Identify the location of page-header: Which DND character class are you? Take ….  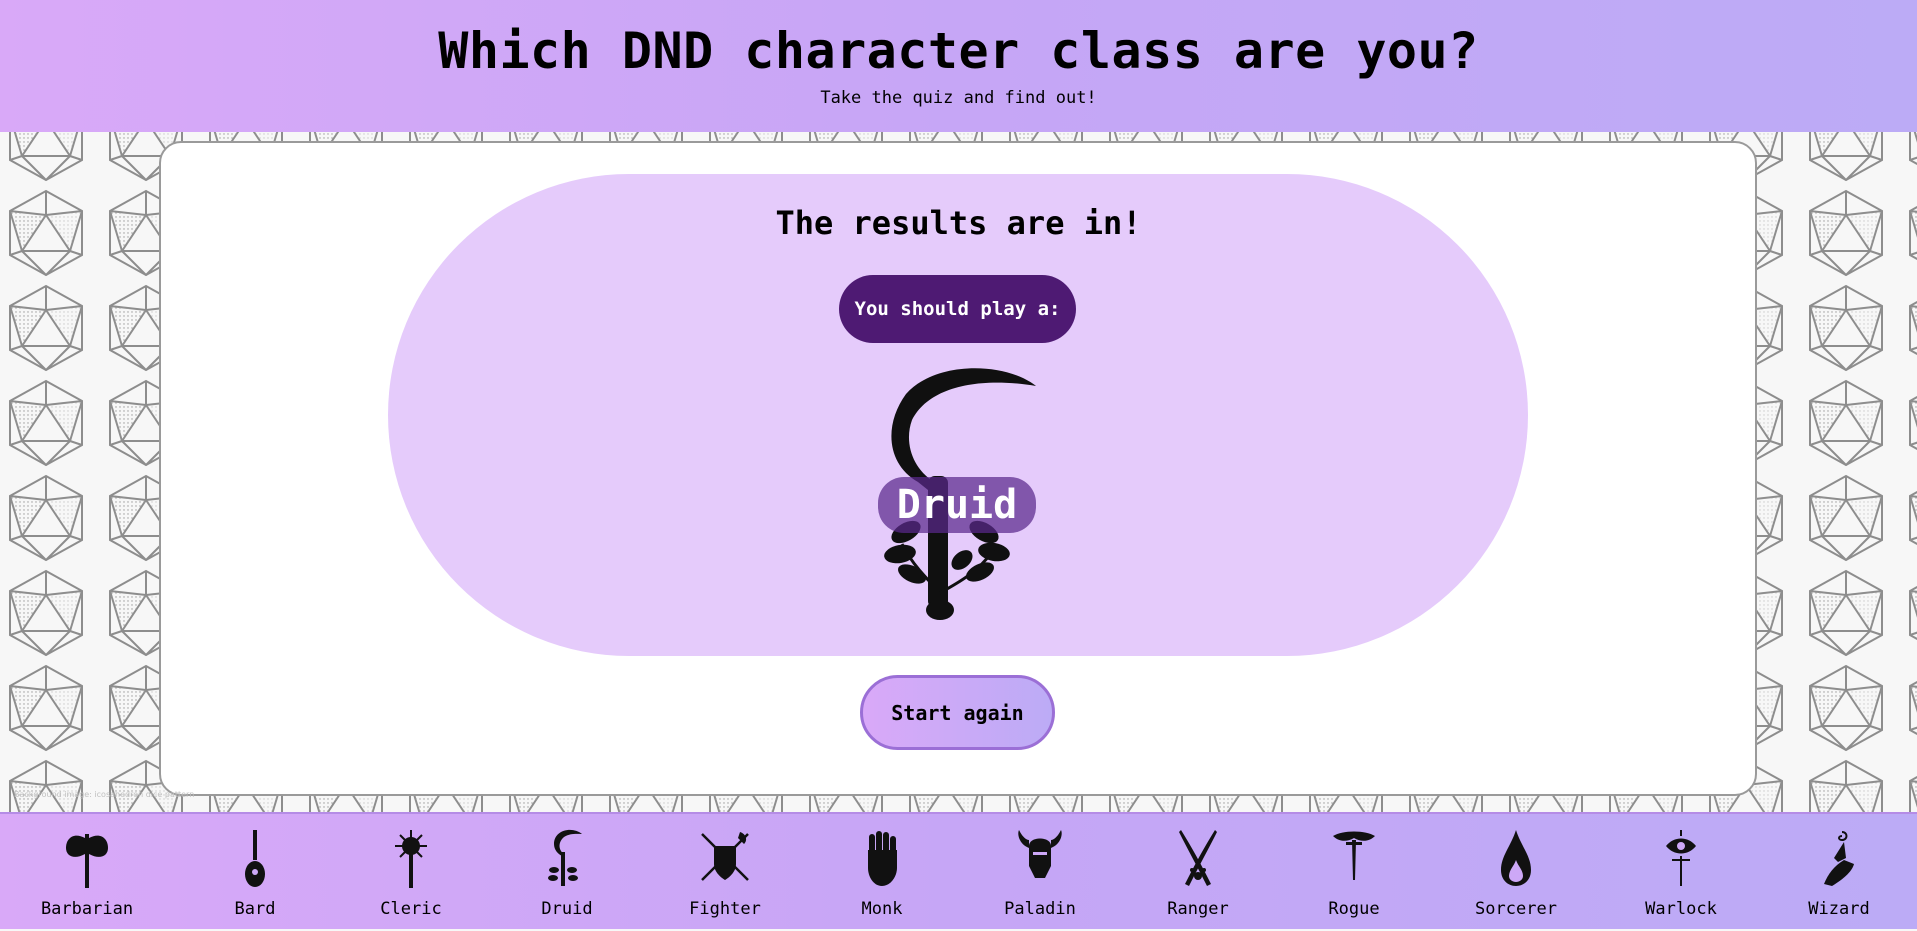
(958, 66).